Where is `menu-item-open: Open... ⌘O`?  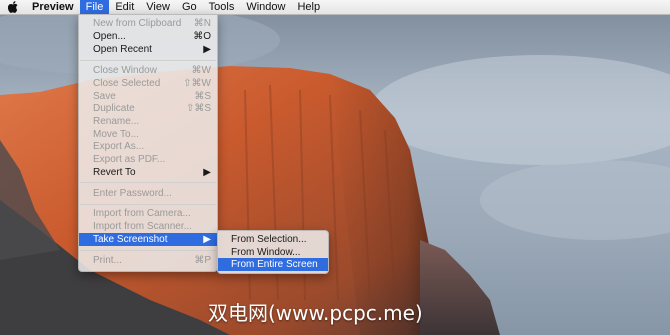 menu-item-open: Open... ⌘O is located at coordinates (148, 36).